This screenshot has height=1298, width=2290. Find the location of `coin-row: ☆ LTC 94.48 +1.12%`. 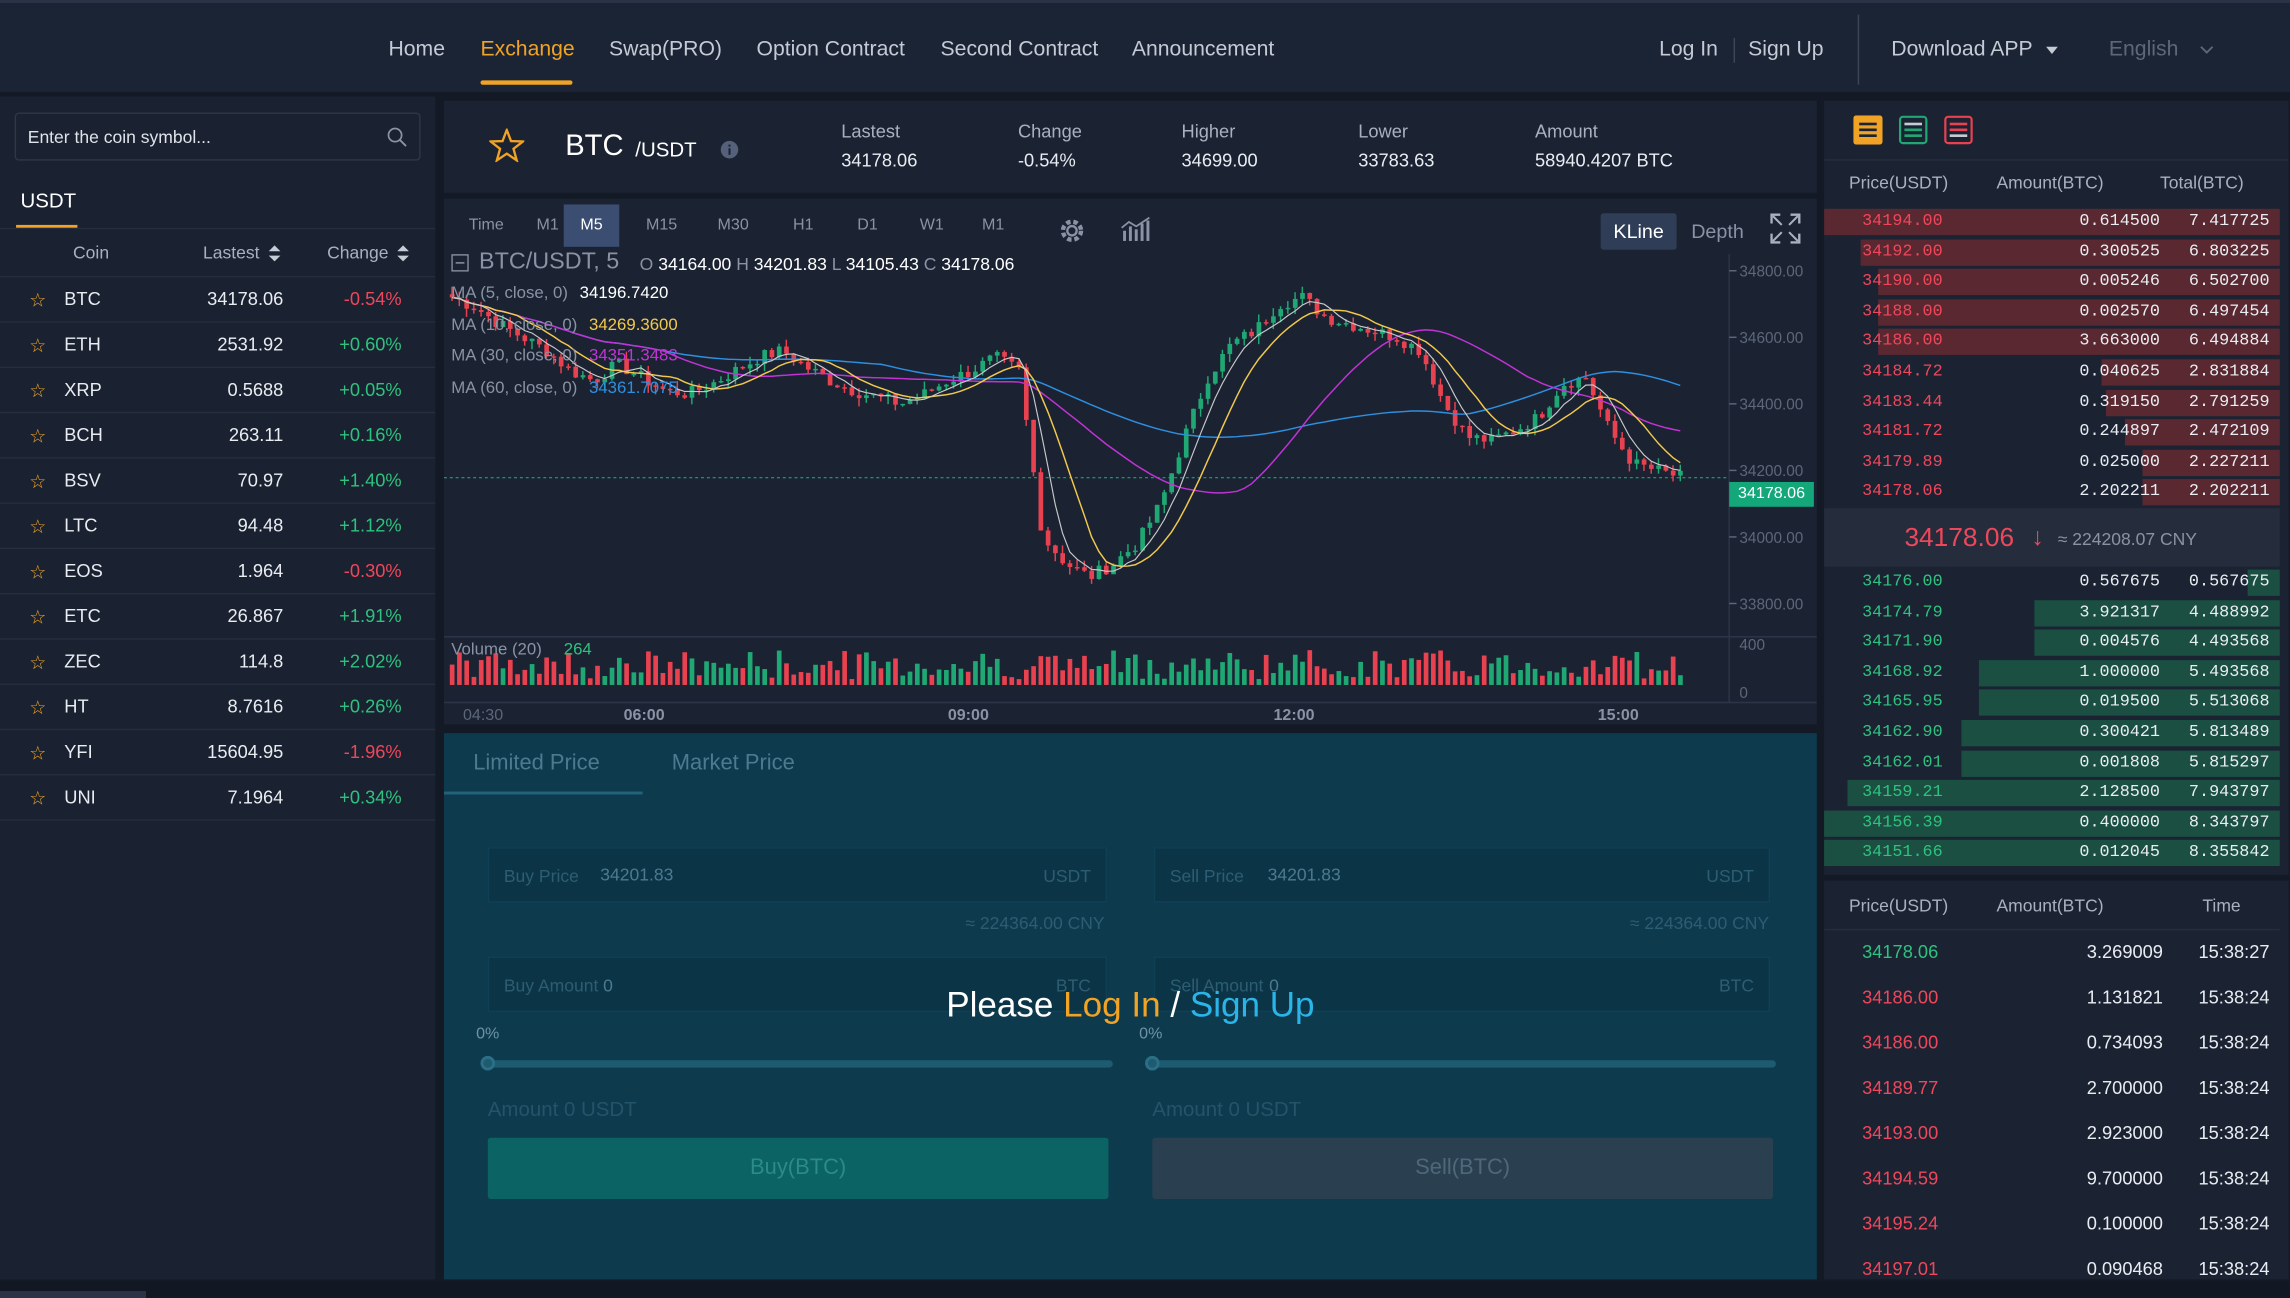

coin-row: ☆ LTC 94.48 +1.12% is located at coordinates (218, 527).